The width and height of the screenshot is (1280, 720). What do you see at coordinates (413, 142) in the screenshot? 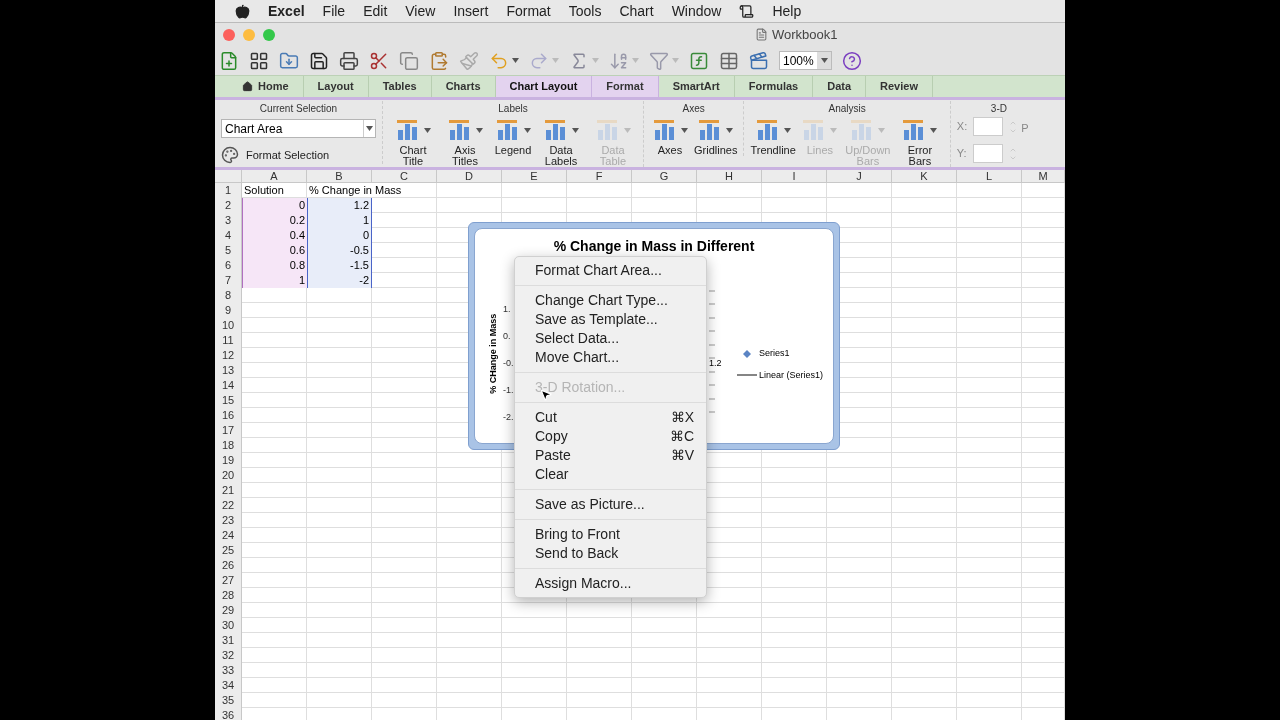
I see `ribbon-button: Chart Title` at bounding box center [413, 142].